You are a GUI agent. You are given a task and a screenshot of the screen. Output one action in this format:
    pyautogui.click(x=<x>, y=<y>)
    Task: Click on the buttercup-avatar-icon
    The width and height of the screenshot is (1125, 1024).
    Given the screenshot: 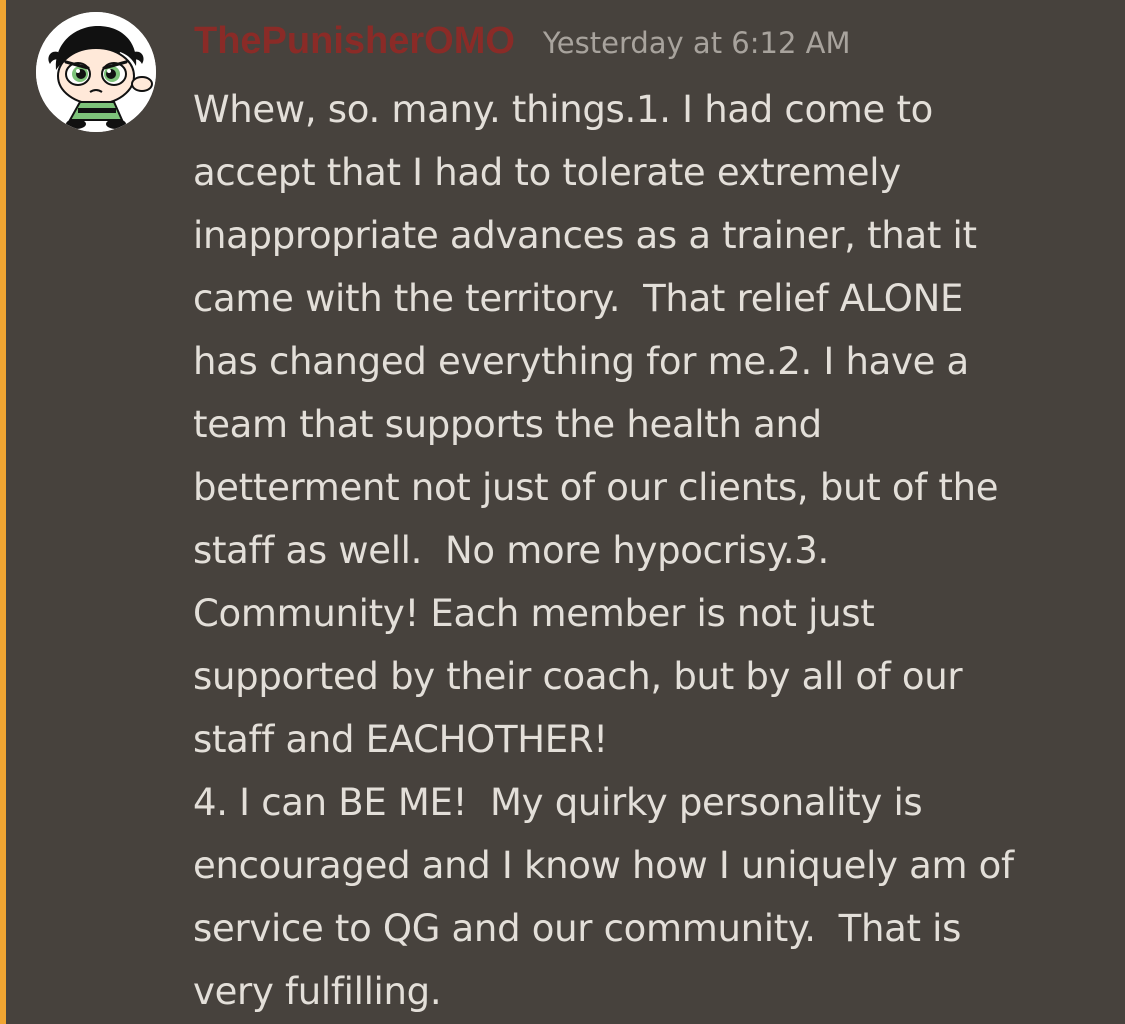 What is the action you would take?
    pyautogui.click(x=96, y=72)
    